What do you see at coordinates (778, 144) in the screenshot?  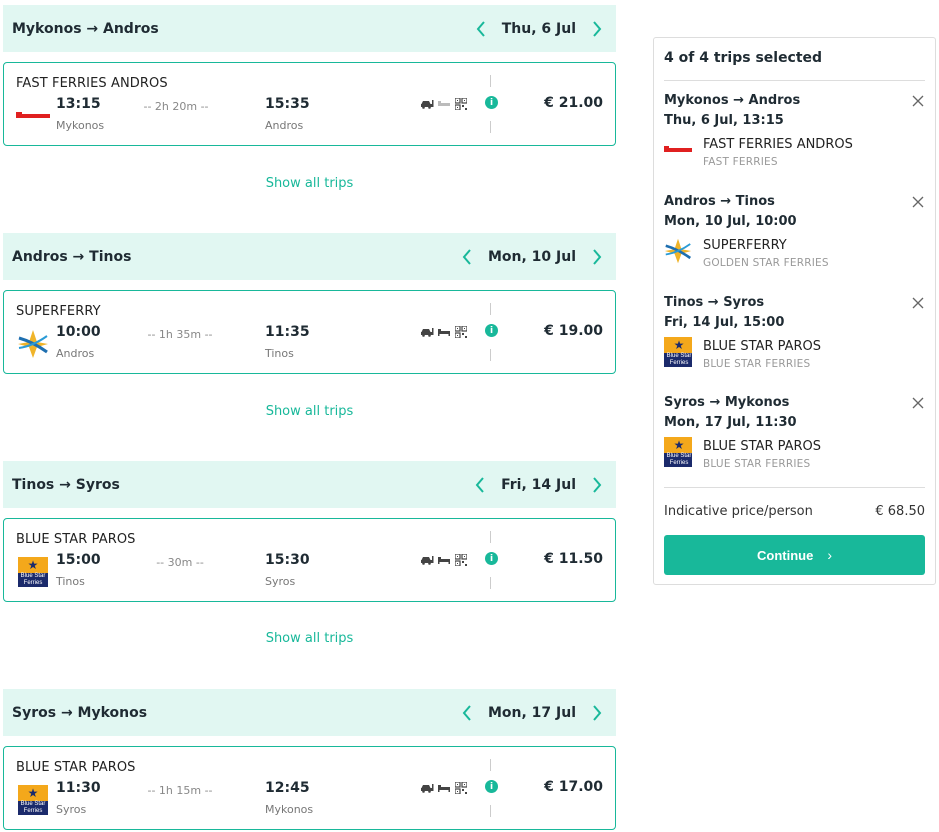 I see `summary-operator: FAST FERRIES ANDROS` at bounding box center [778, 144].